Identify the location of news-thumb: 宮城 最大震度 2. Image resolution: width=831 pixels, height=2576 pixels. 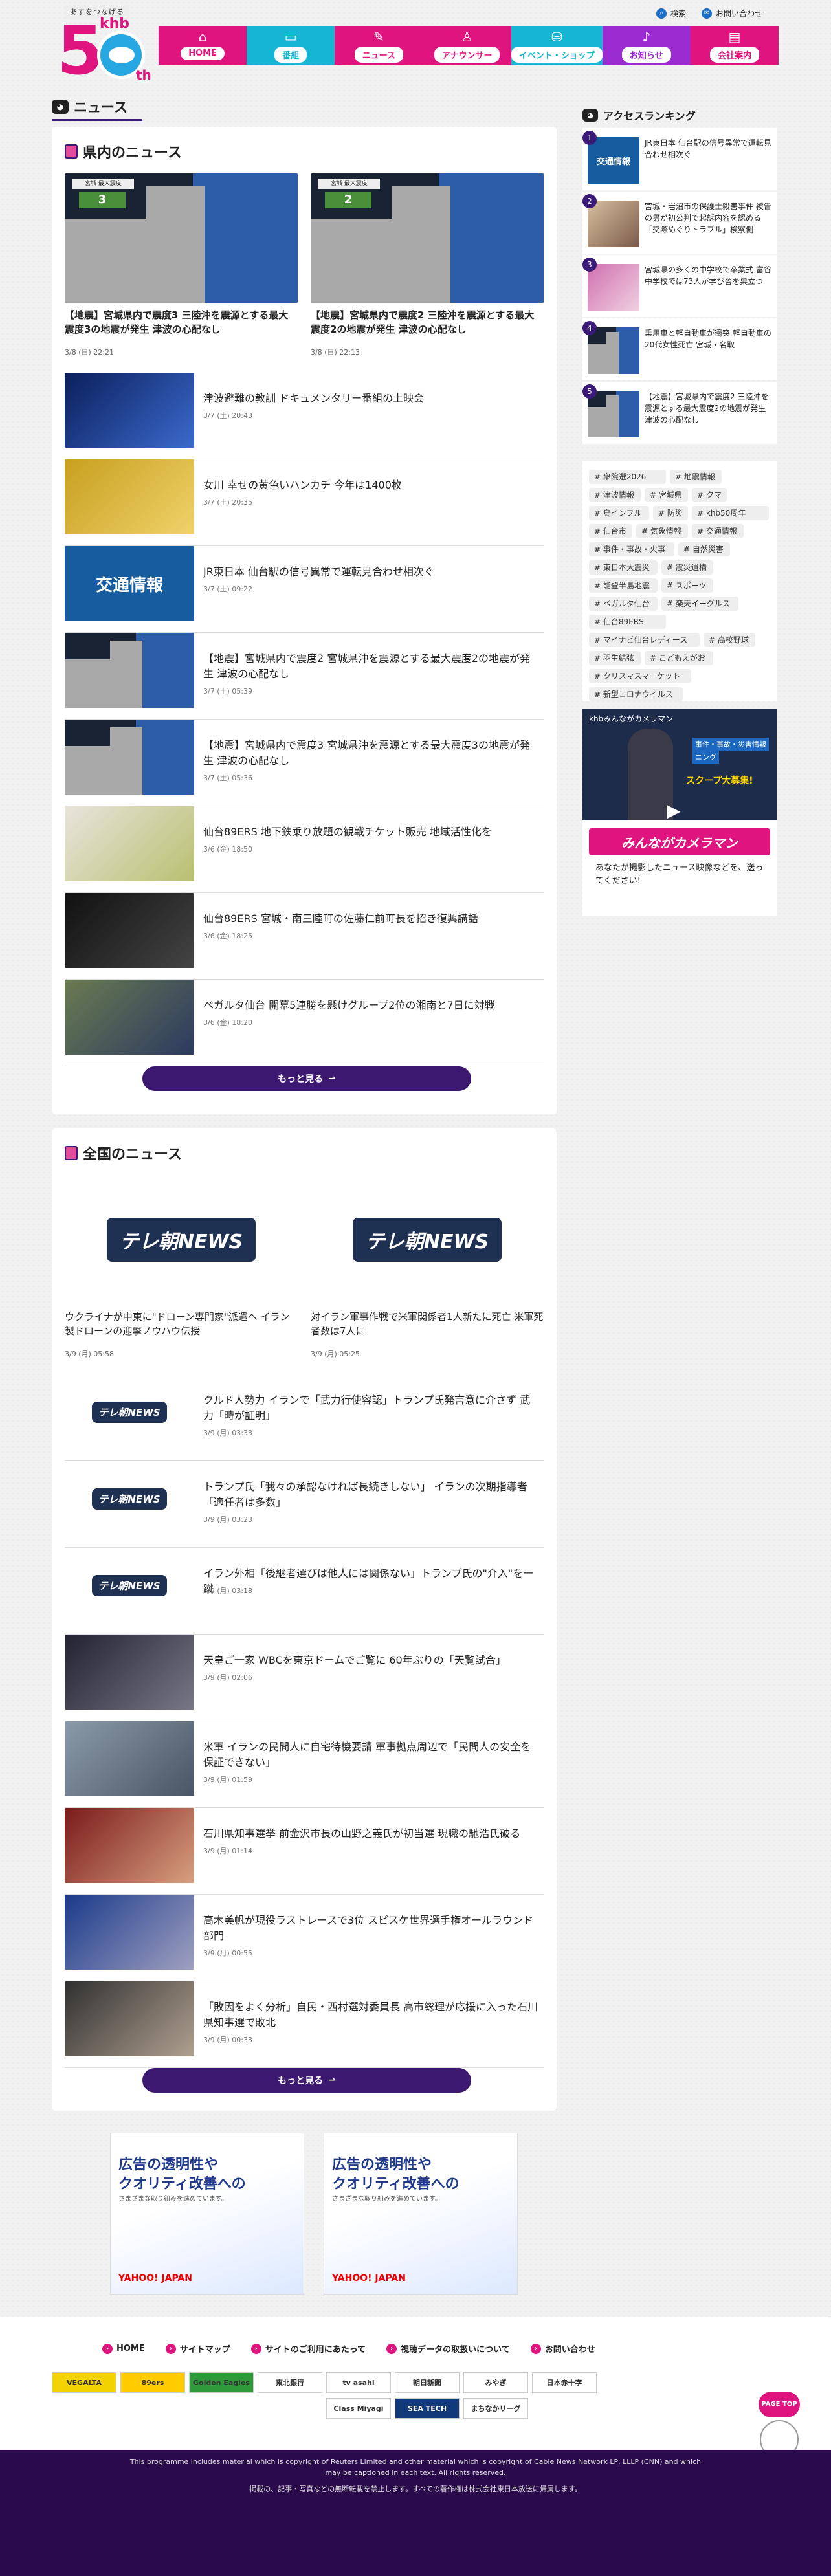
(427, 238).